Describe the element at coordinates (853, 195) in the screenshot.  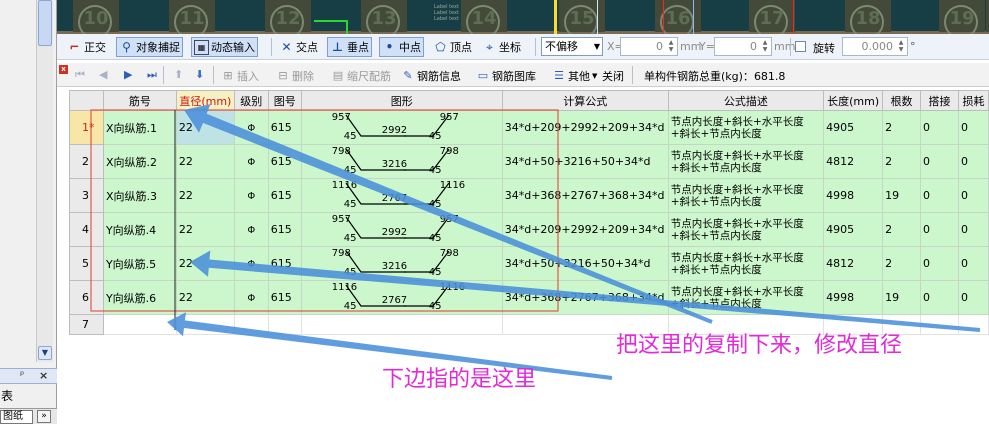
I see `length-cell: 4998` at that location.